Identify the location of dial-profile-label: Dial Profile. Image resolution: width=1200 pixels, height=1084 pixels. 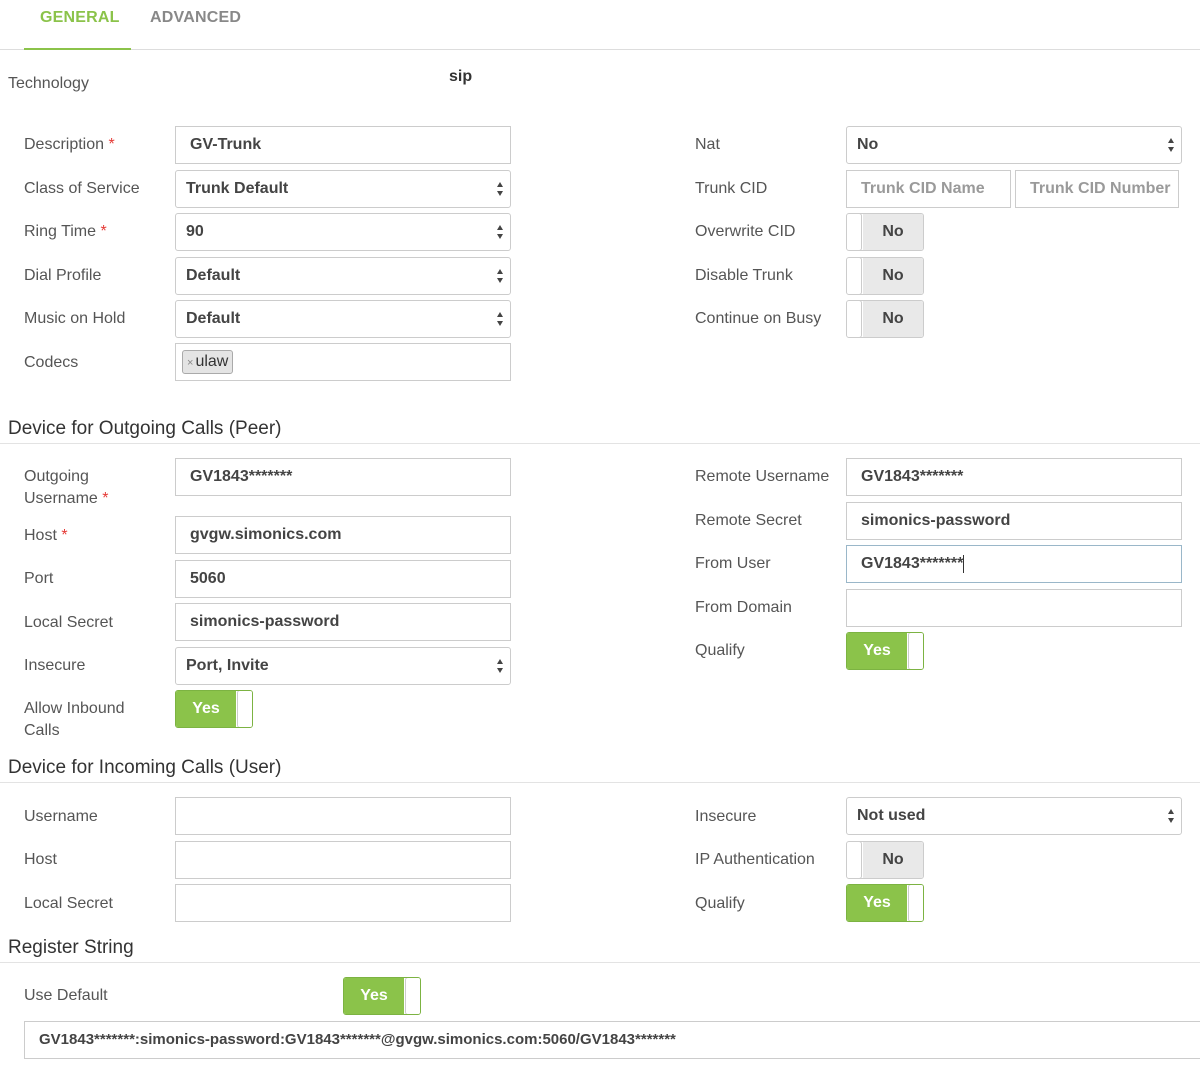
(63, 275).